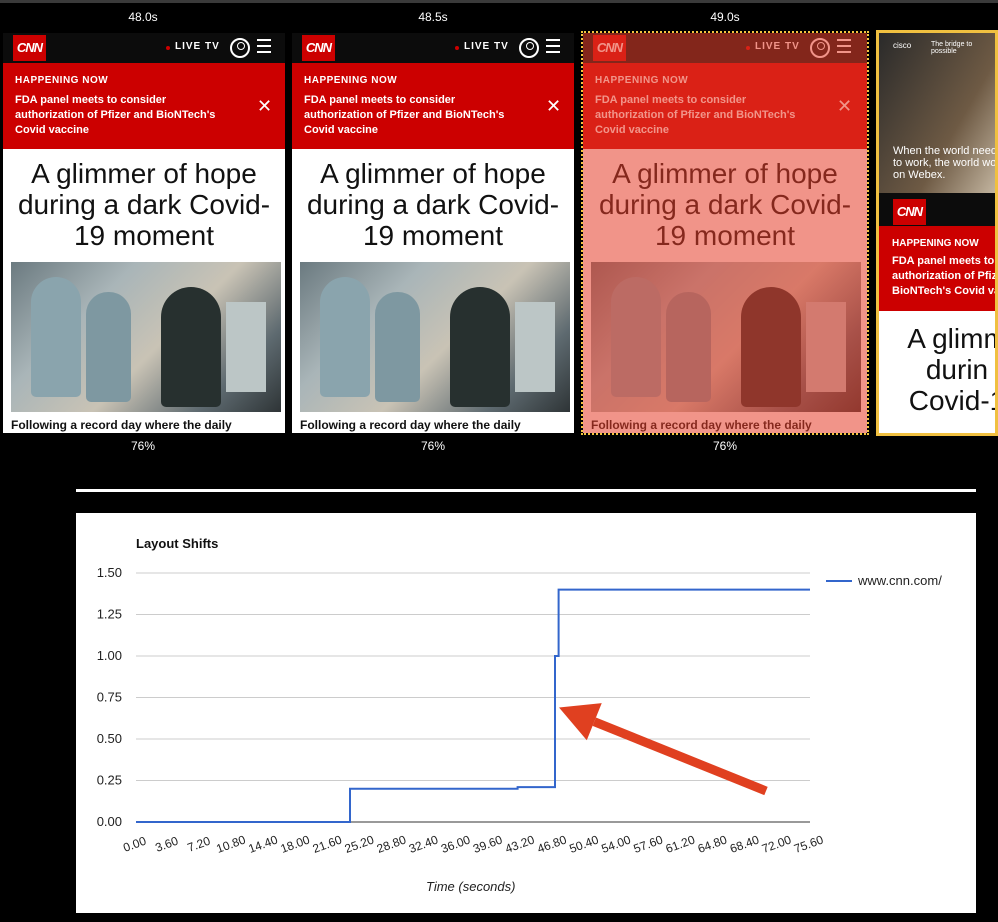 This screenshot has width=998, height=922. Describe the element at coordinates (230, 844) in the screenshot. I see `x-tick-label: 10.80` at that location.